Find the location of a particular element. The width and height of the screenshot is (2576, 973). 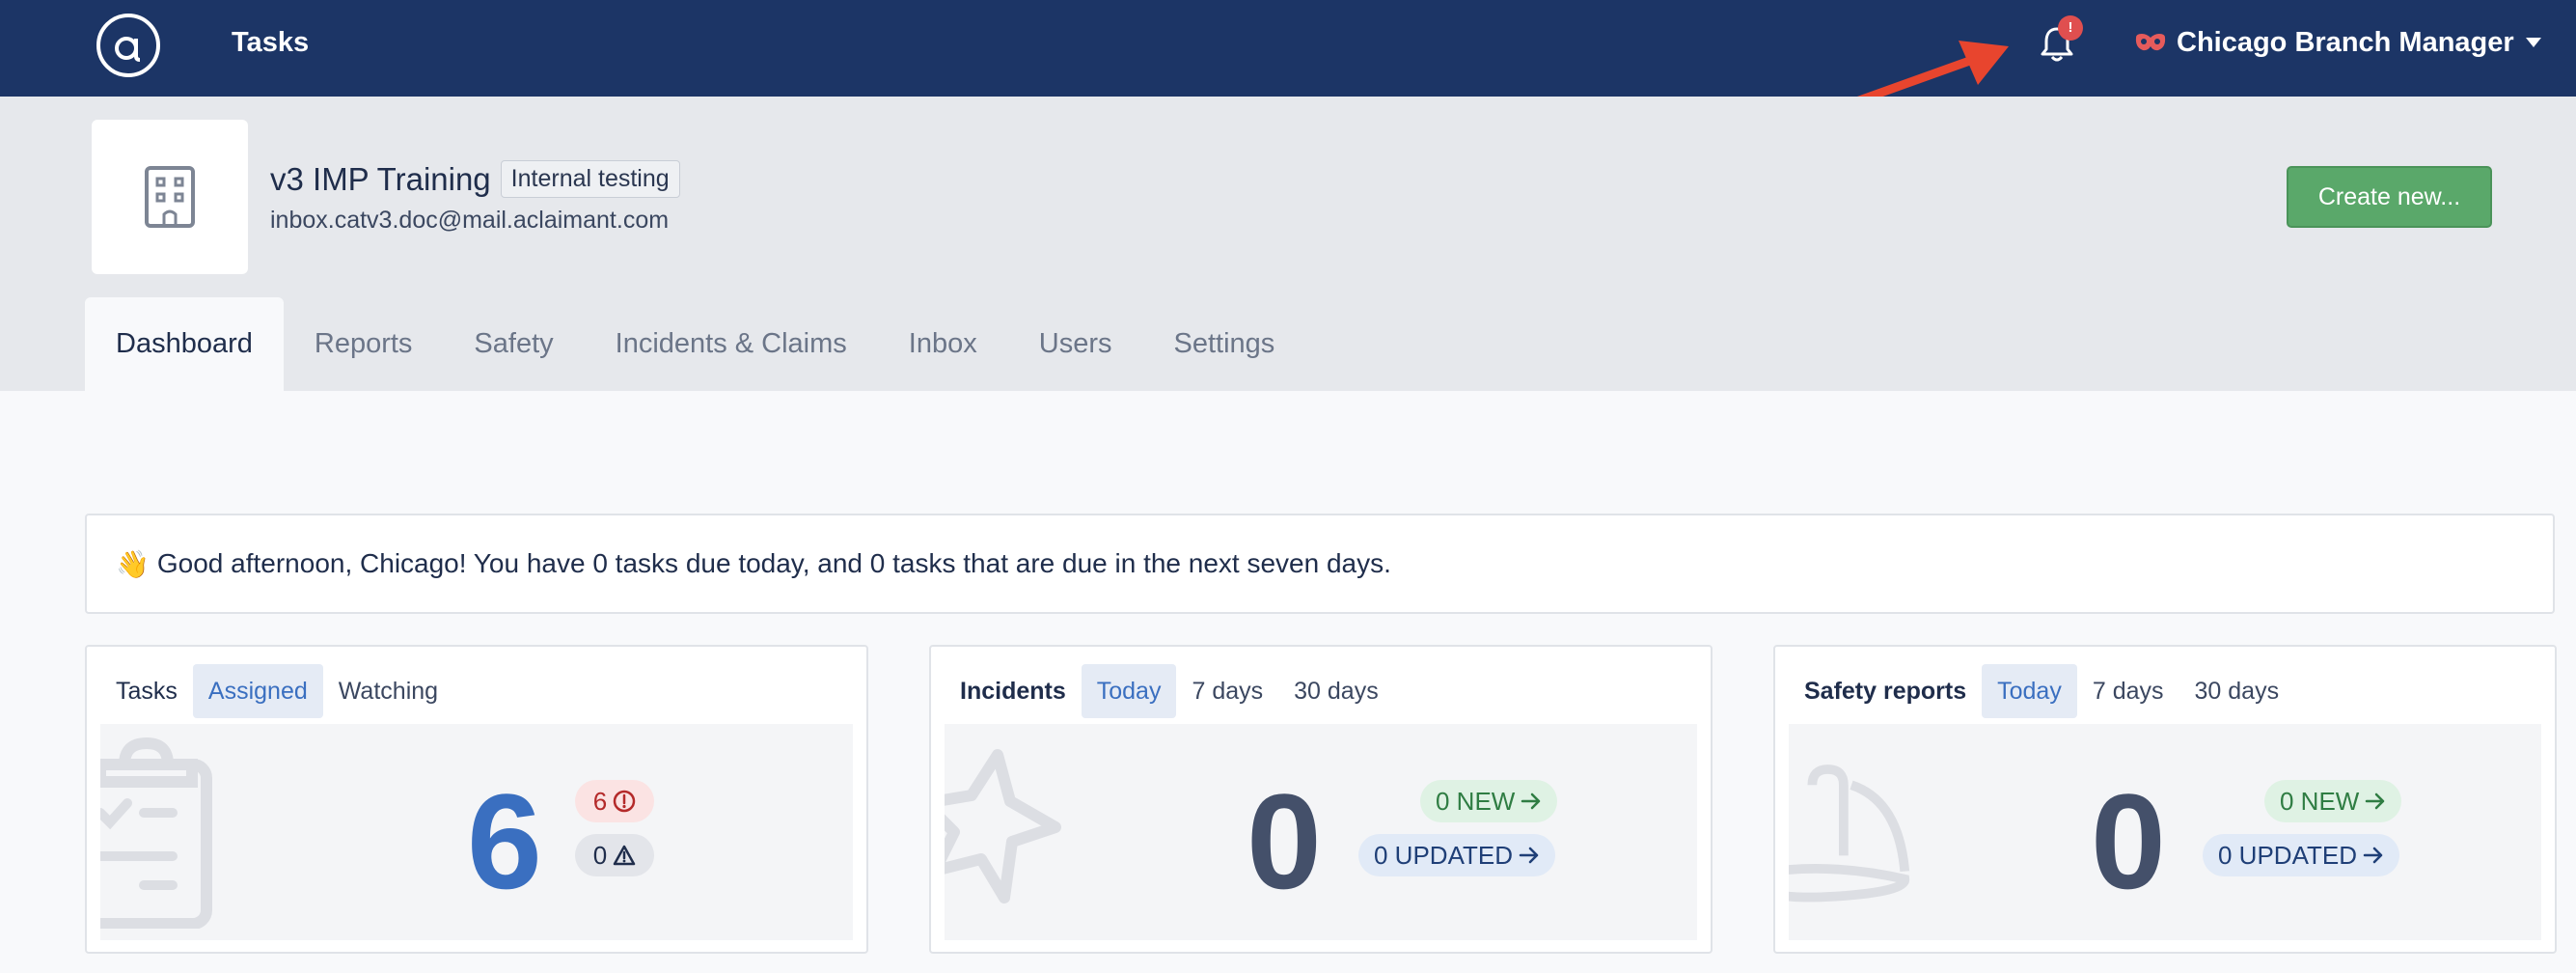

incidents-card-body: 0 0 NEW 0 UPDATED is located at coordinates (1321, 832).